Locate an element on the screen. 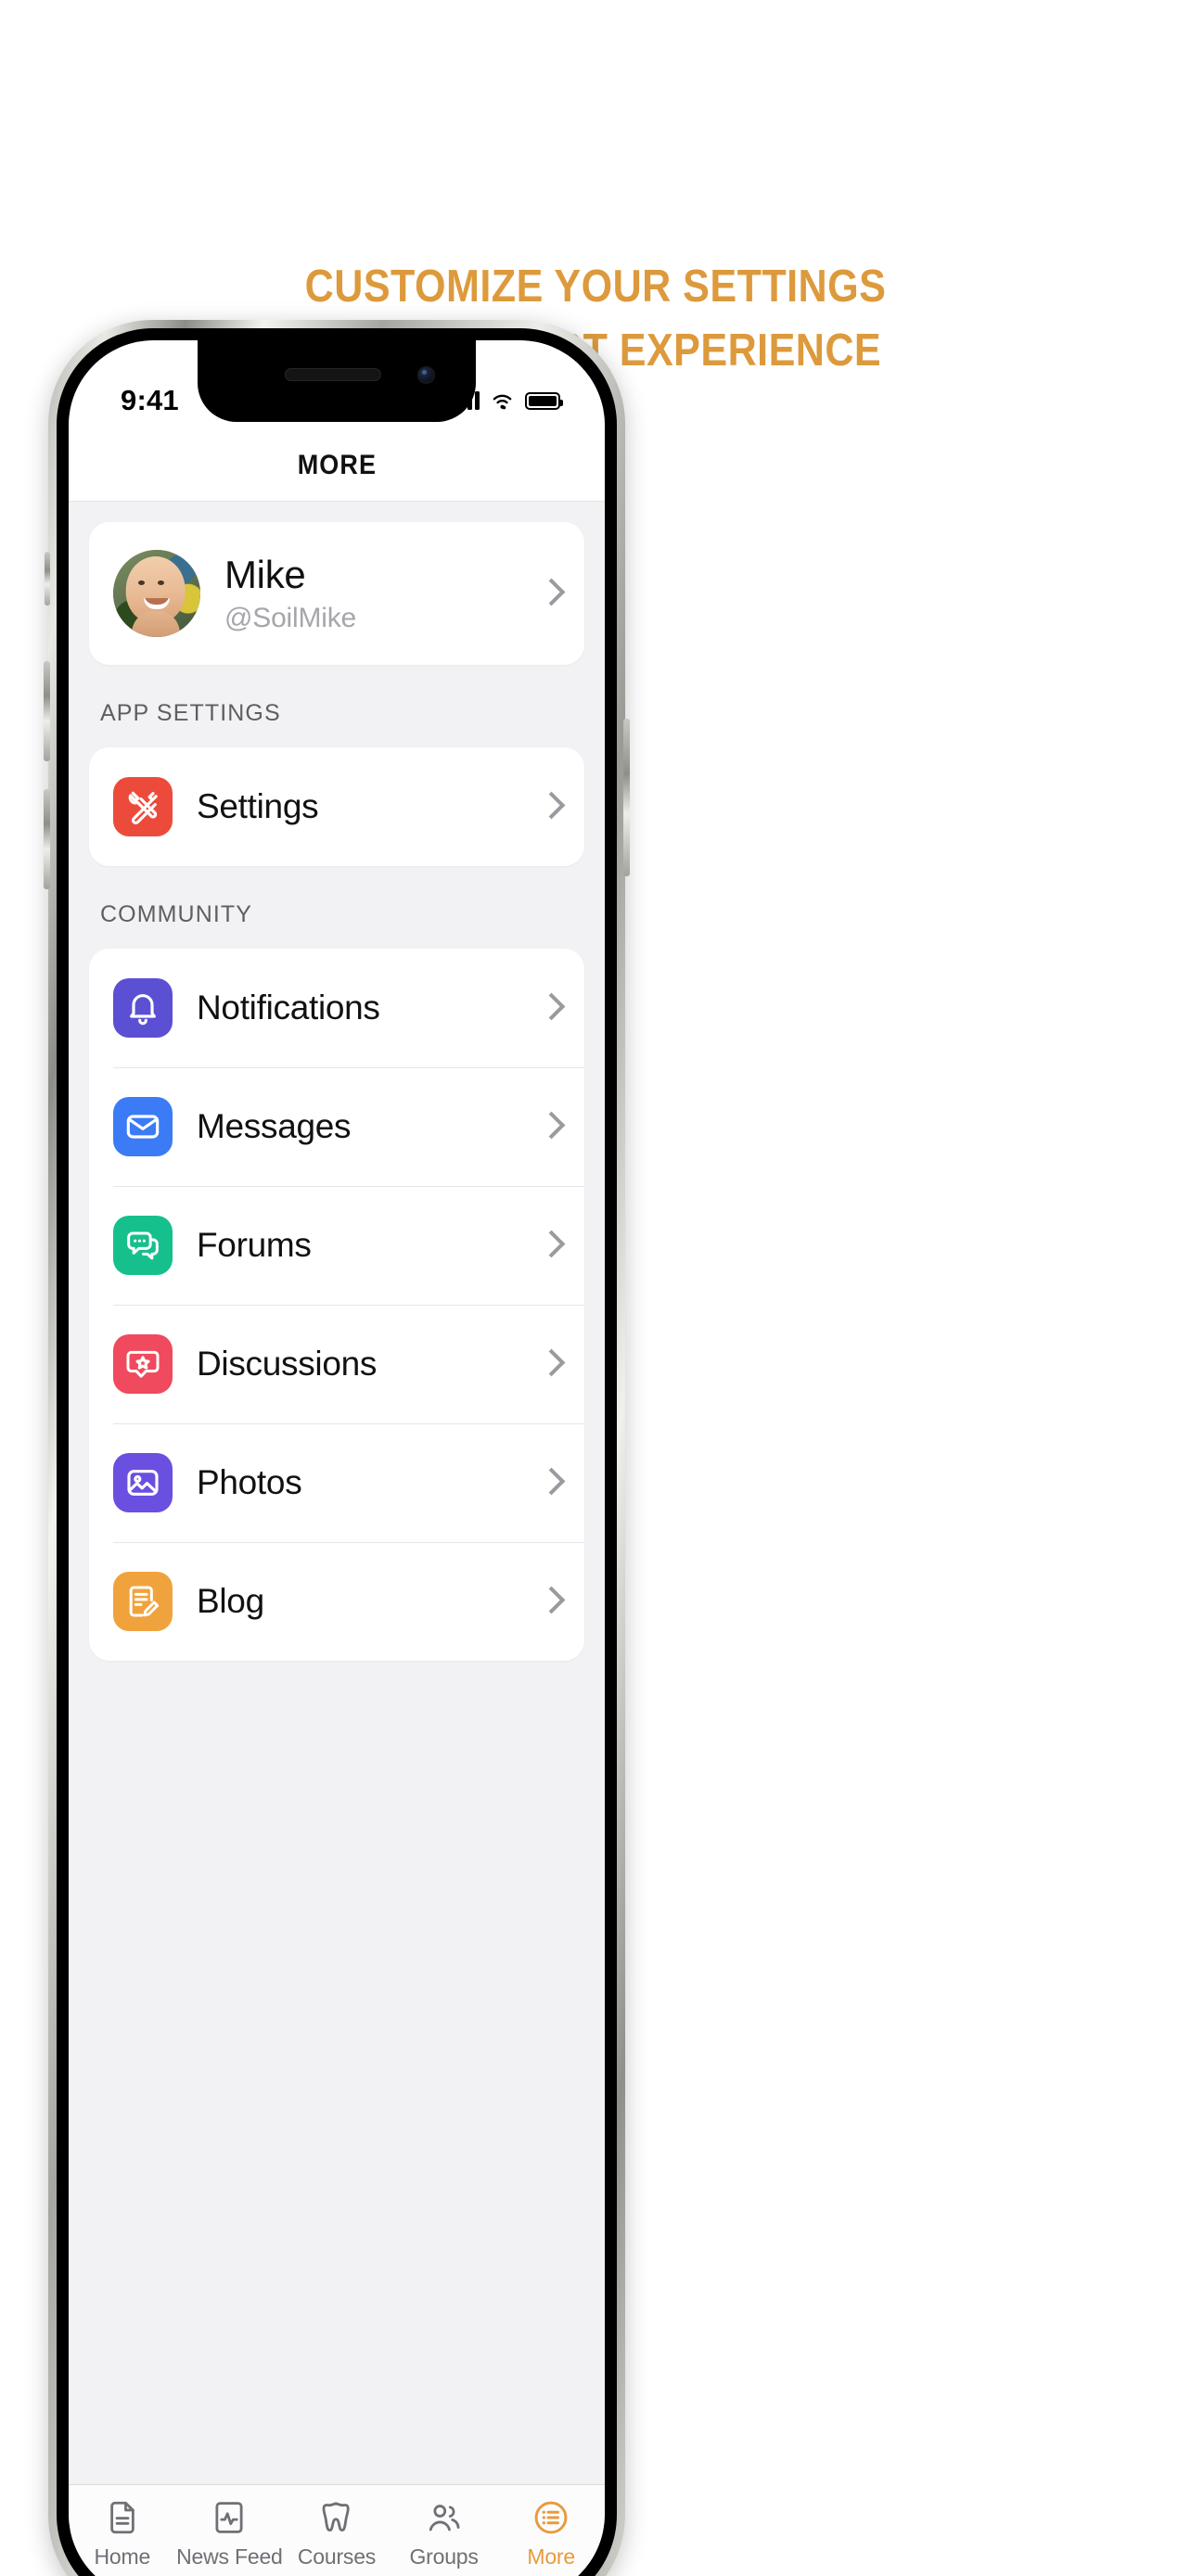  list-item-blog: Blog is located at coordinates (336, 1601).